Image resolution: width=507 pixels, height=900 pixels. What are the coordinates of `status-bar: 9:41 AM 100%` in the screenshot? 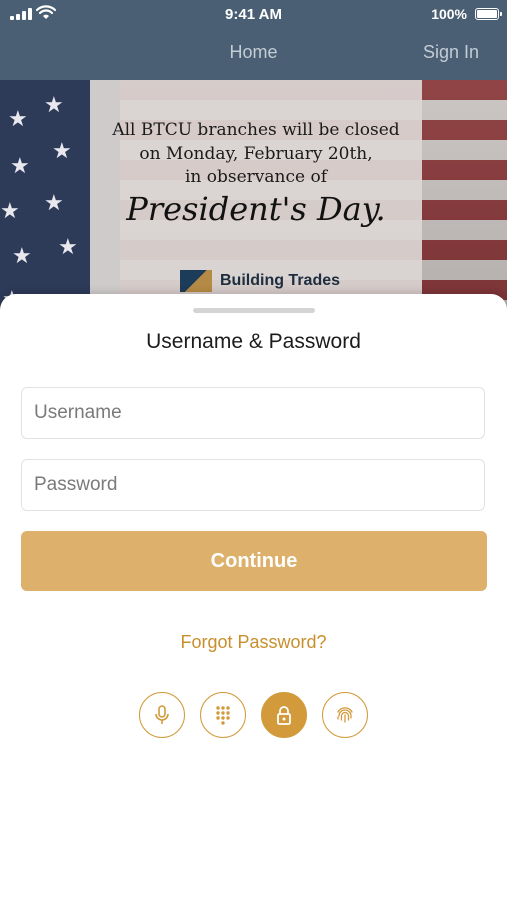 It's located at (253, 14).